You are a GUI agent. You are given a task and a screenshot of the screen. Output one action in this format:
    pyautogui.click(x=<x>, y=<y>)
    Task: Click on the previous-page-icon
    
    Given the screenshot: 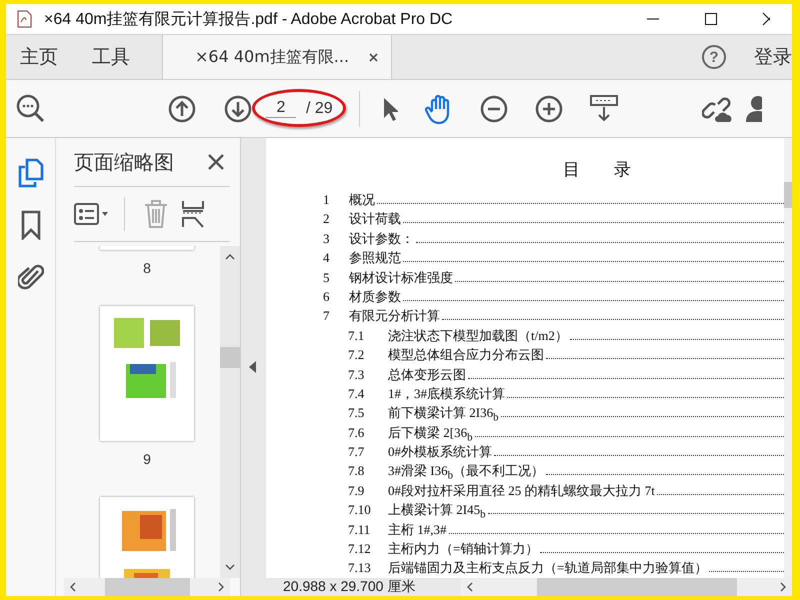 What is the action you would take?
    pyautogui.click(x=182, y=108)
    